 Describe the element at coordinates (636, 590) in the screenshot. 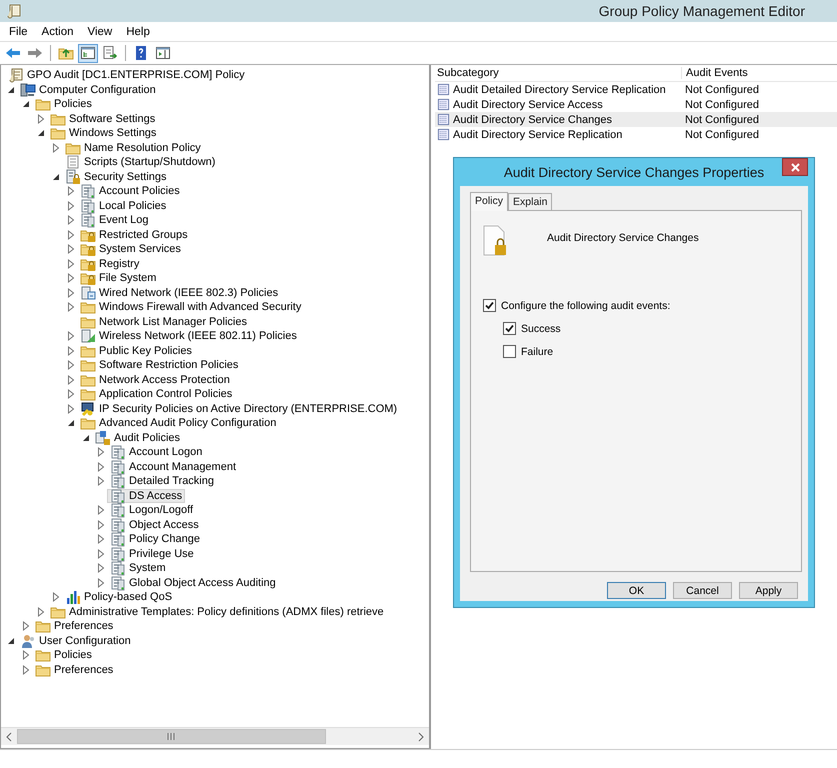

I see `dialog-button: OK` at that location.